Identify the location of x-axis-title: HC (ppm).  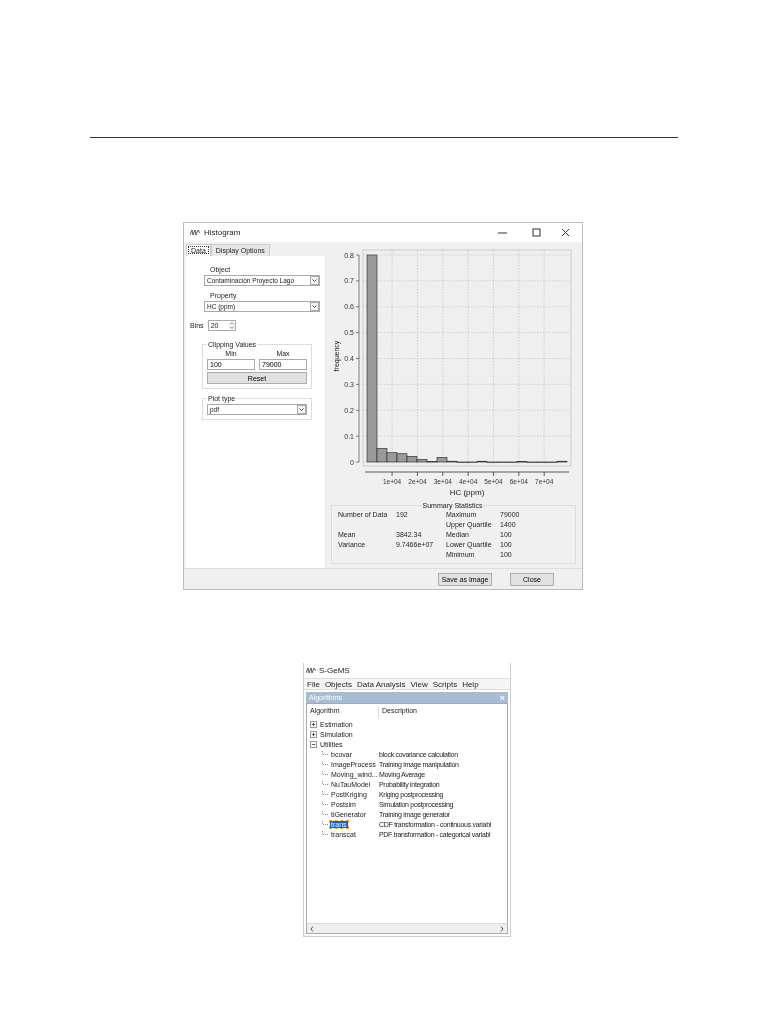
(467, 493).